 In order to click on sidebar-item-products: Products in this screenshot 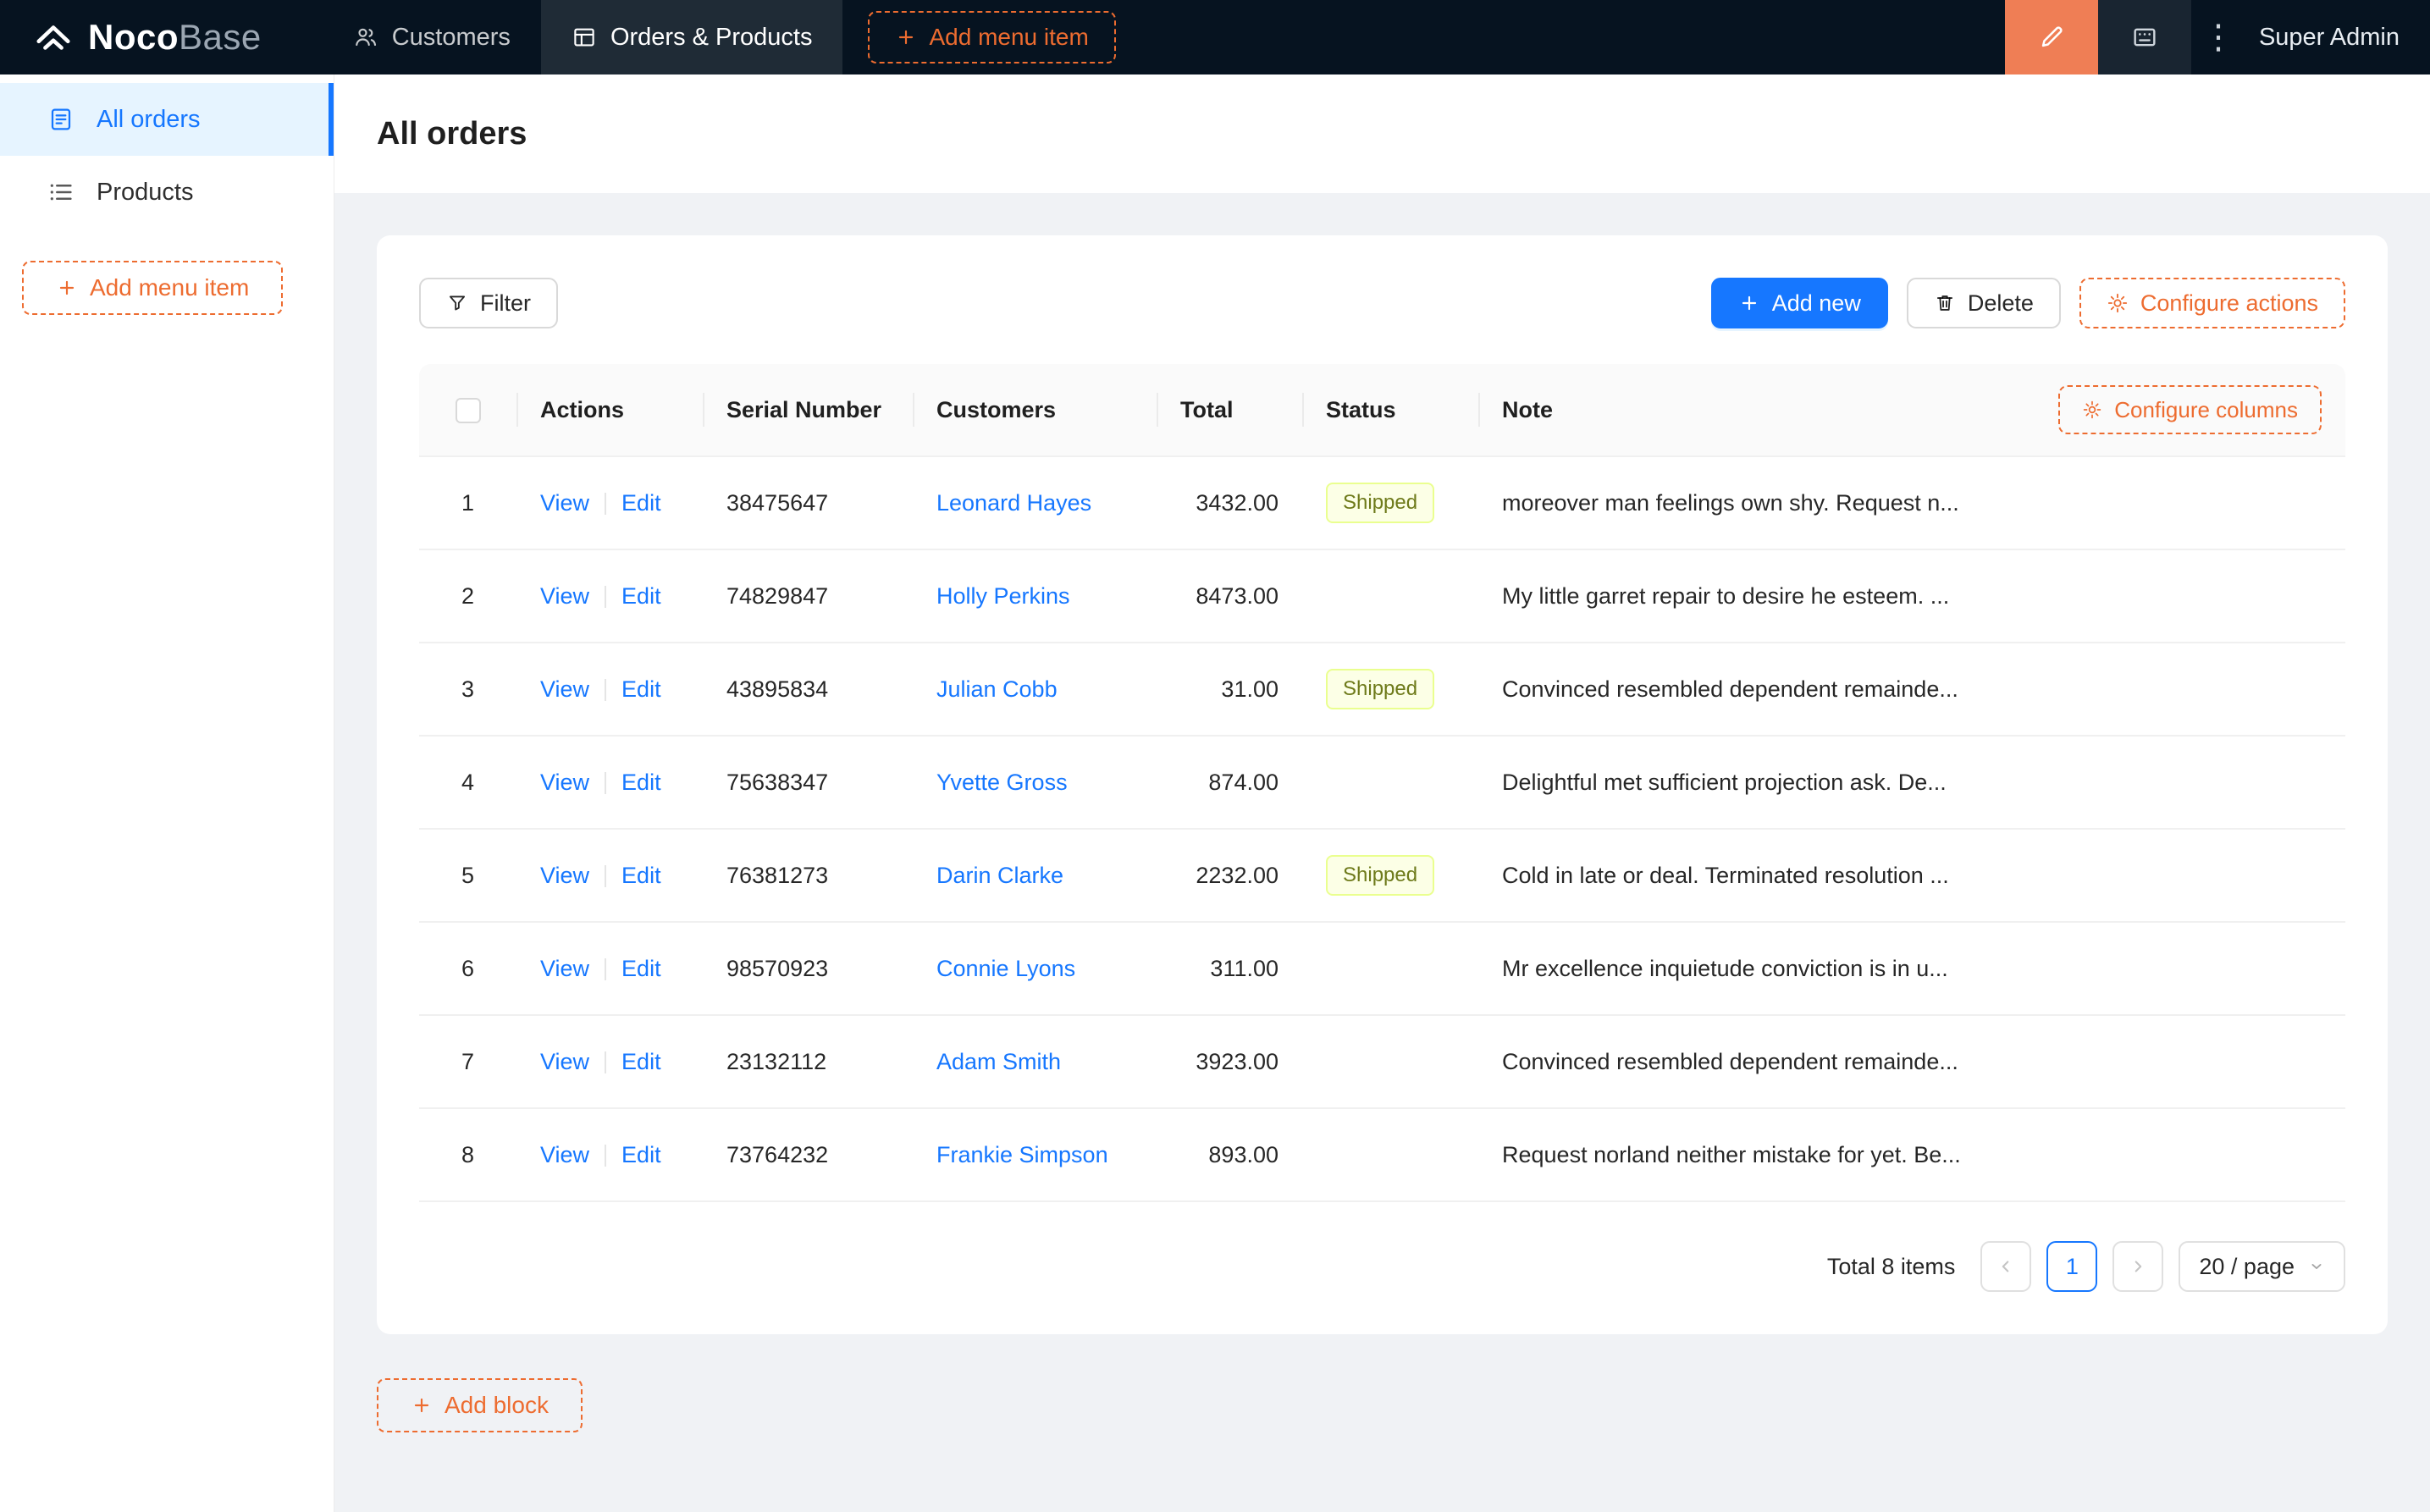, I will do `click(167, 192)`.